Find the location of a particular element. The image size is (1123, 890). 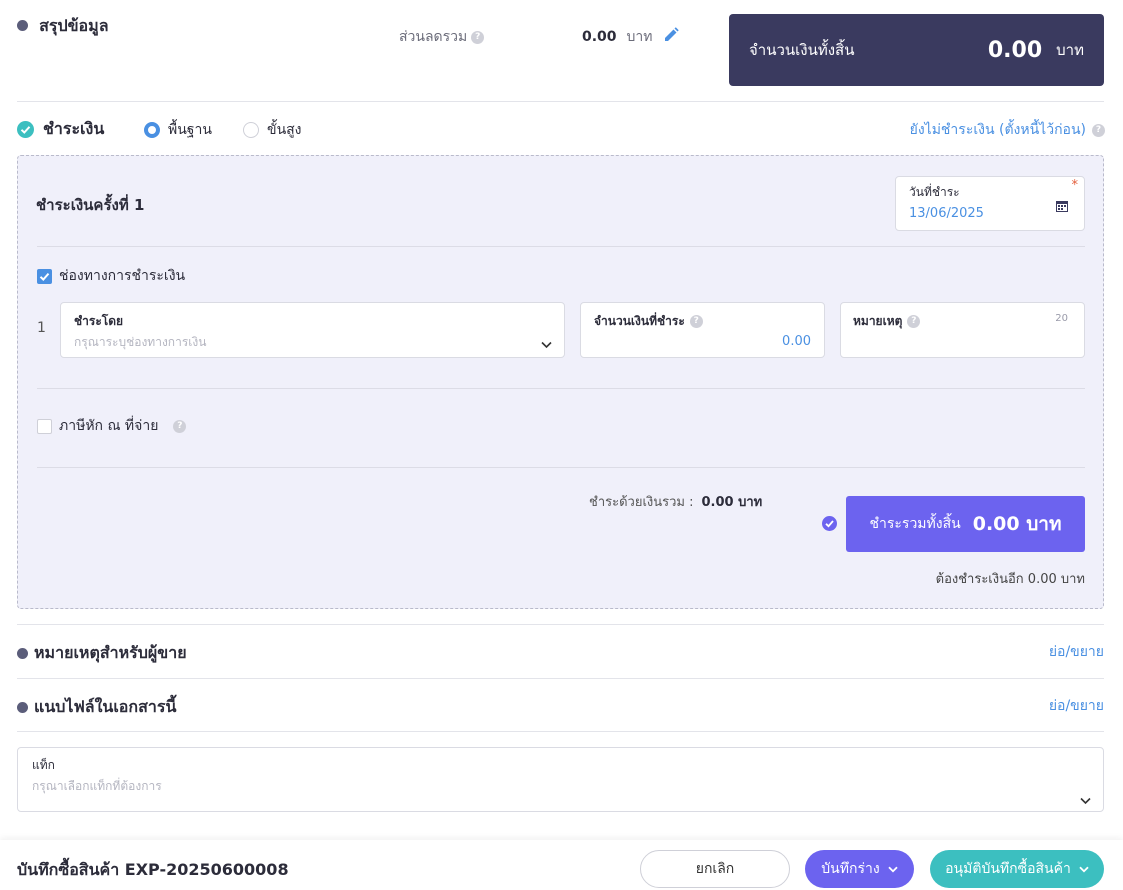

row-index: 1 is located at coordinates (41, 328).